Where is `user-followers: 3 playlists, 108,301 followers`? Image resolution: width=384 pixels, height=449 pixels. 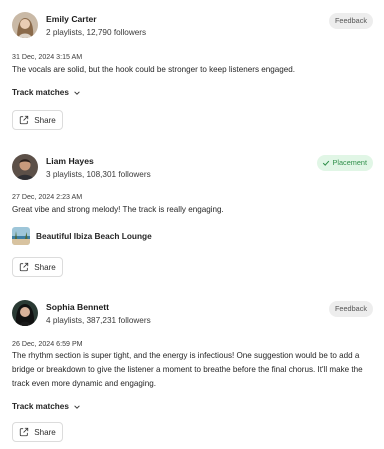
user-followers: 3 playlists, 108,301 followers is located at coordinates (98, 174).